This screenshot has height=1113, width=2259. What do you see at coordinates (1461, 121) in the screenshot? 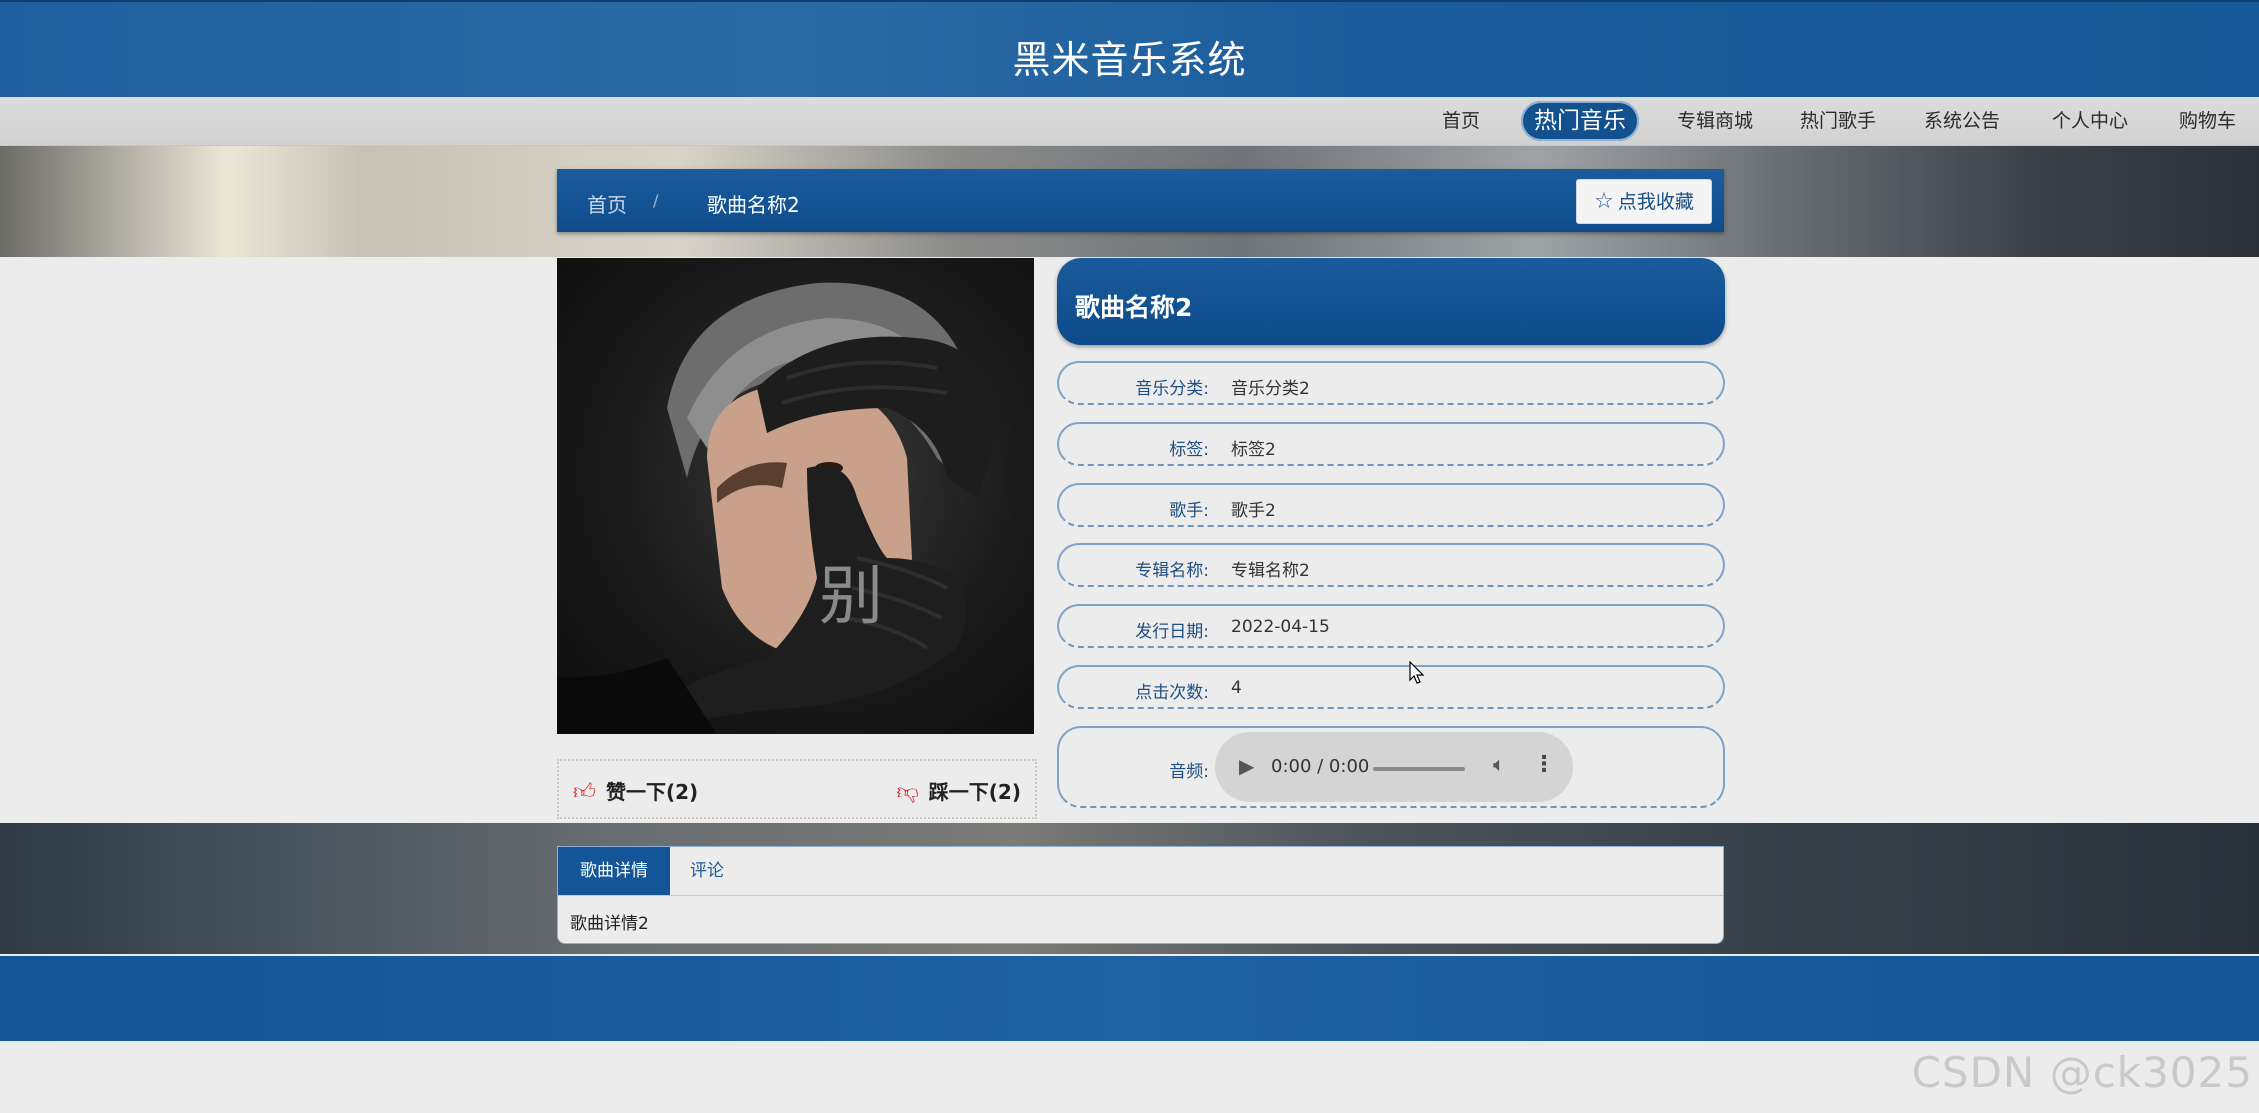
I see `nav-item-home: 首页` at bounding box center [1461, 121].